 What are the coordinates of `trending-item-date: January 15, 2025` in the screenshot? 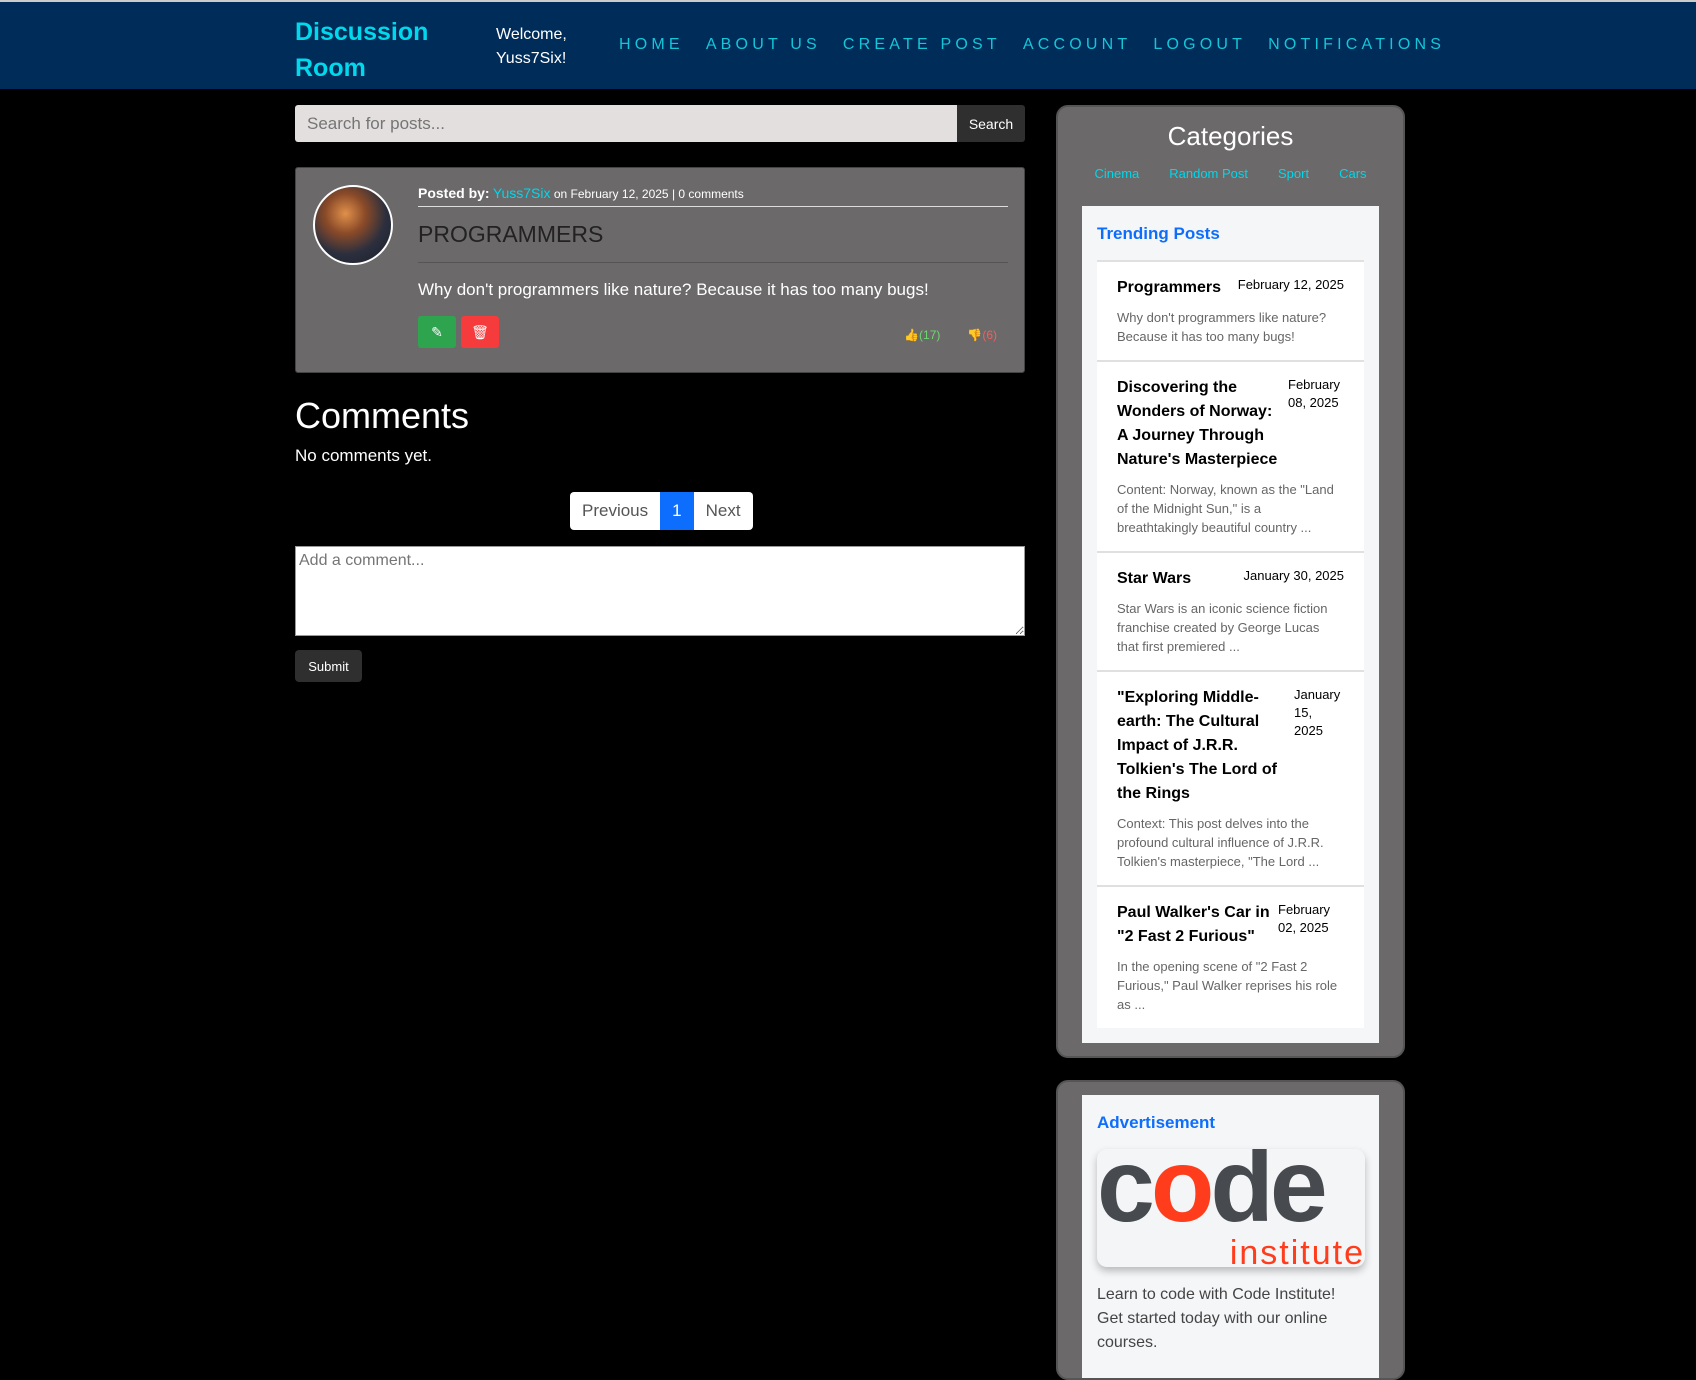 It's located at (1317, 712).